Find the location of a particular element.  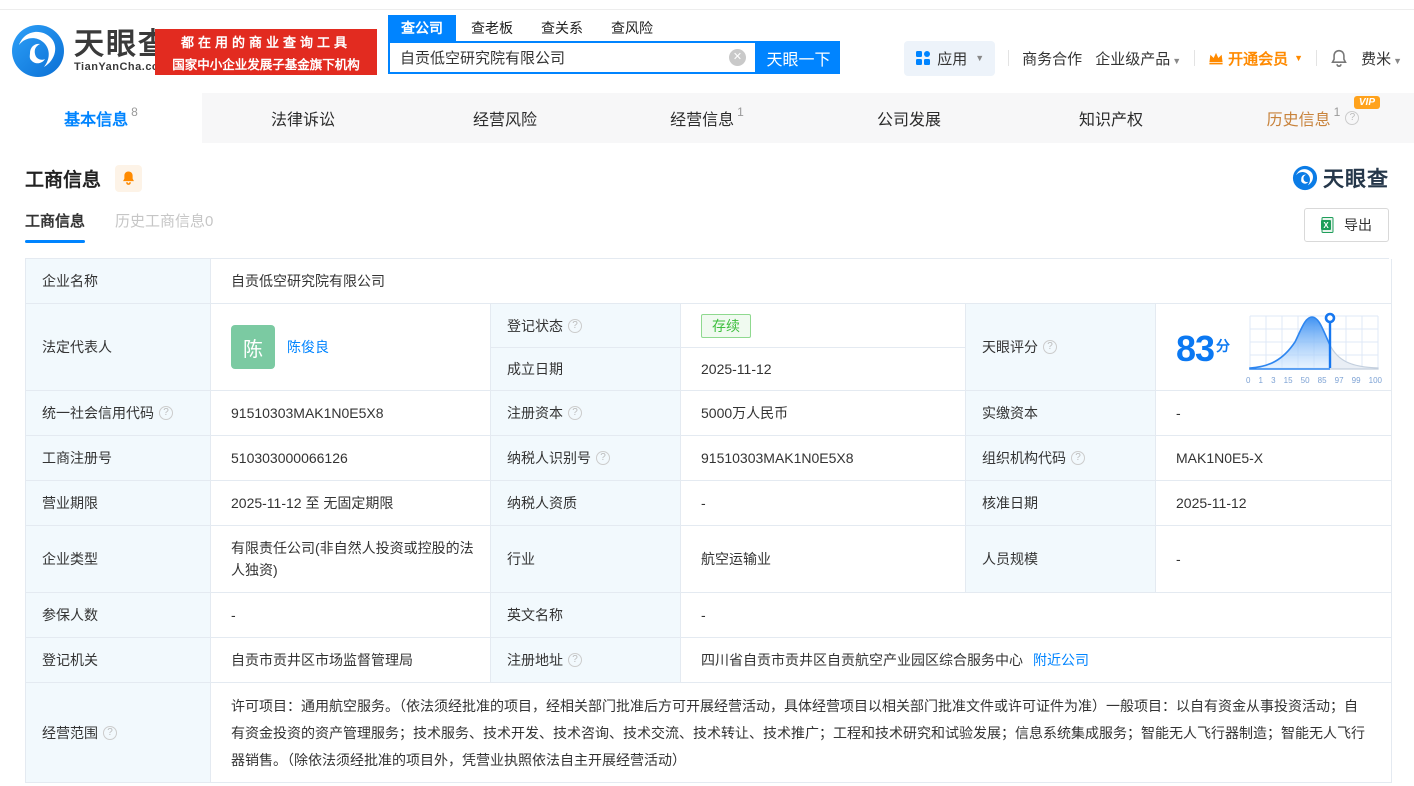

insured-staff-count-label: 参保人数 is located at coordinates (118, 615).